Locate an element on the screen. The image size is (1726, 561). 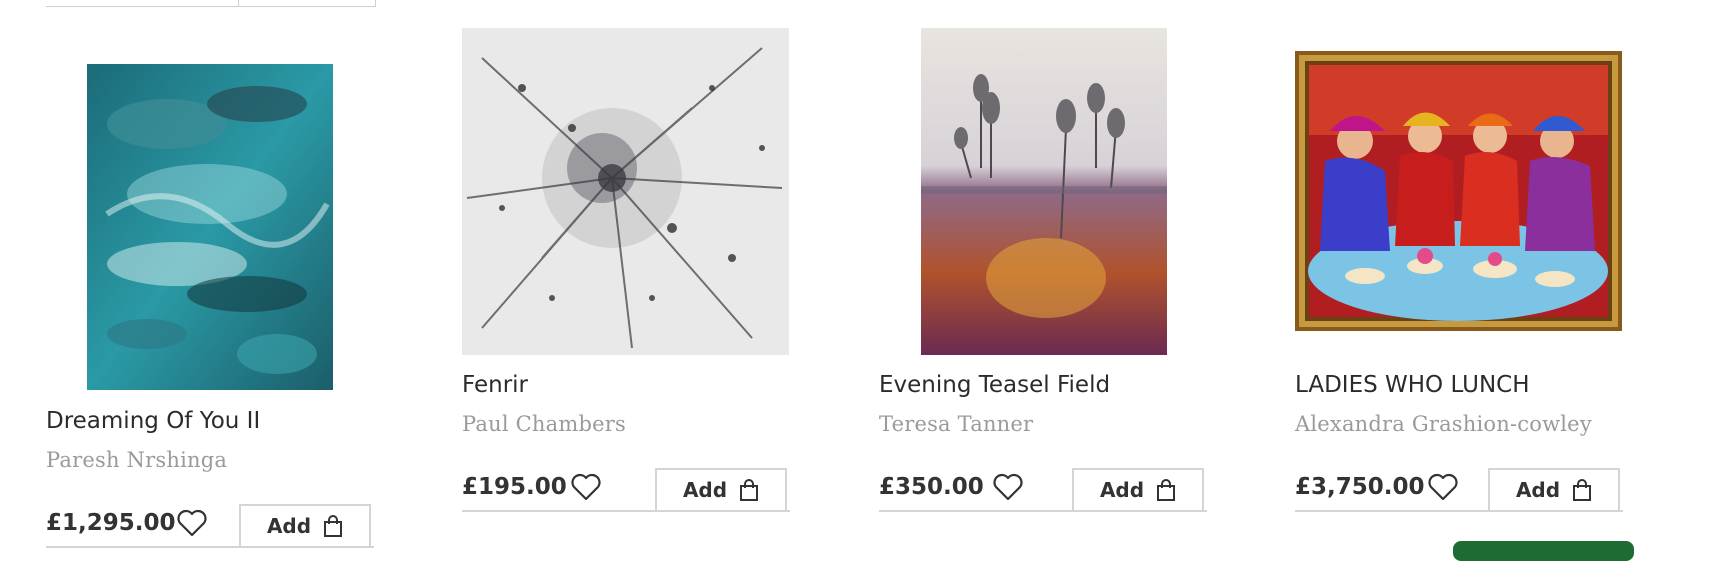
product-artist: Paul Chambers is located at coordinates (544, 424).